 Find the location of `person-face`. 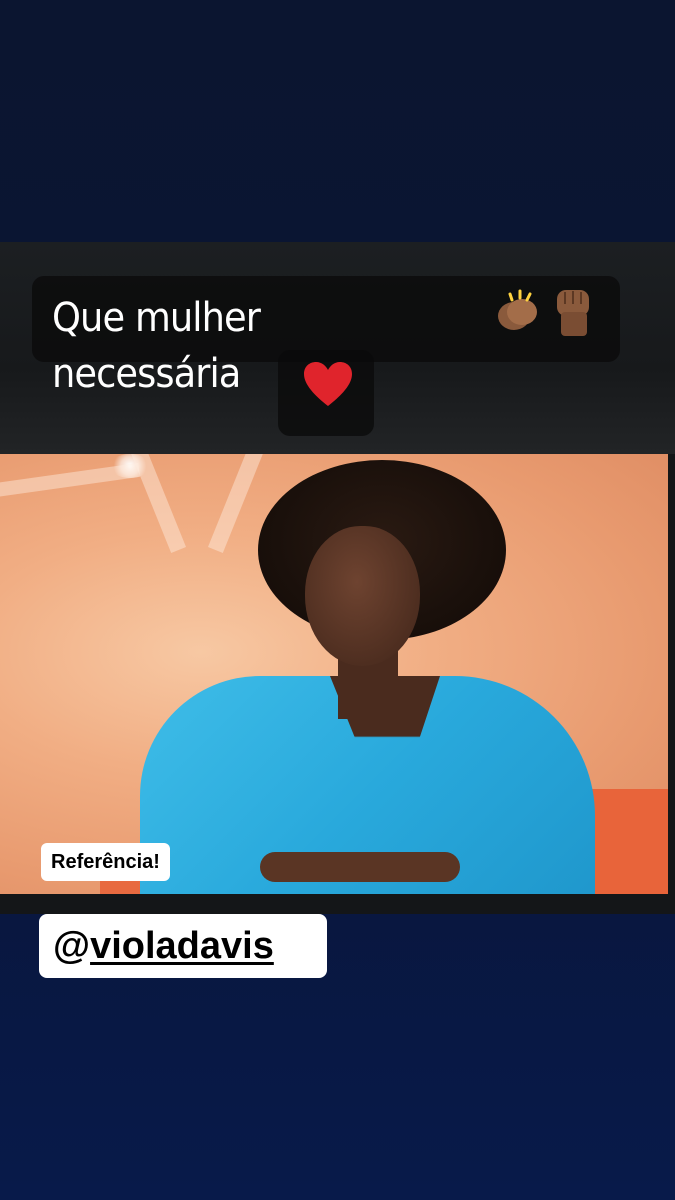

person-face is located at coordinates (362, 596).